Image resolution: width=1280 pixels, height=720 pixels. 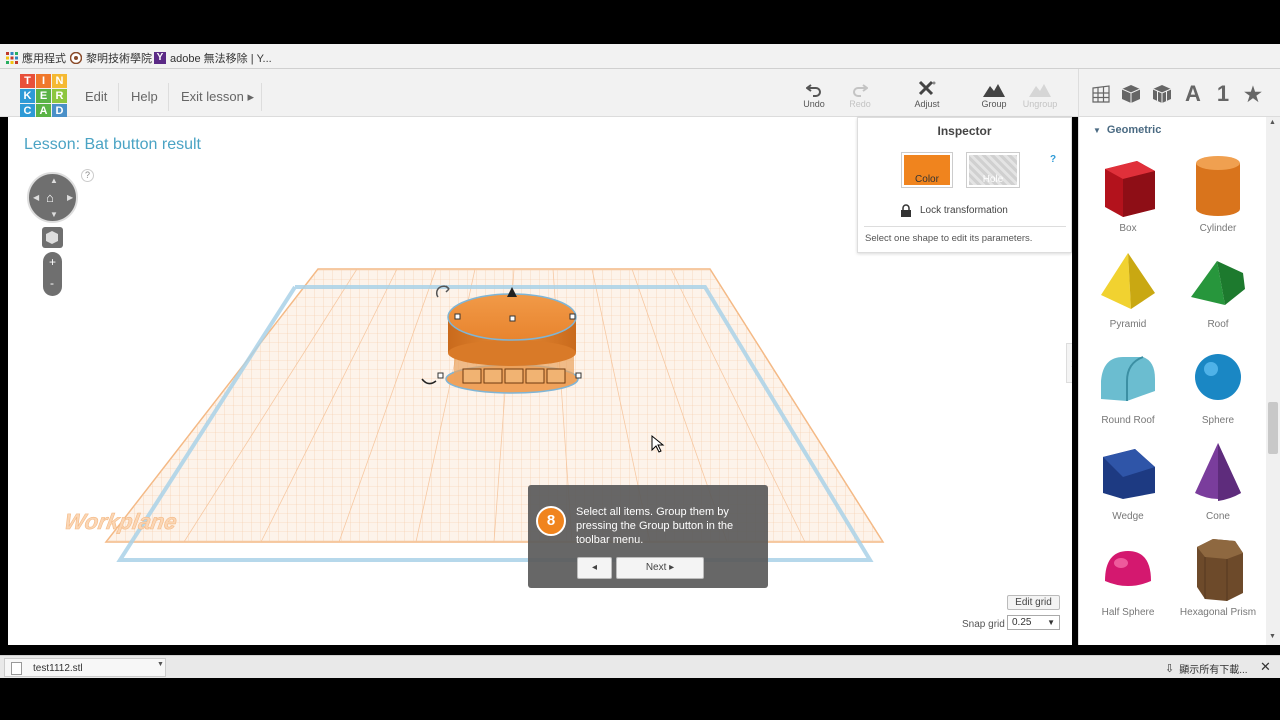 I want to click on undo-icon, so click(x=813, y=90).